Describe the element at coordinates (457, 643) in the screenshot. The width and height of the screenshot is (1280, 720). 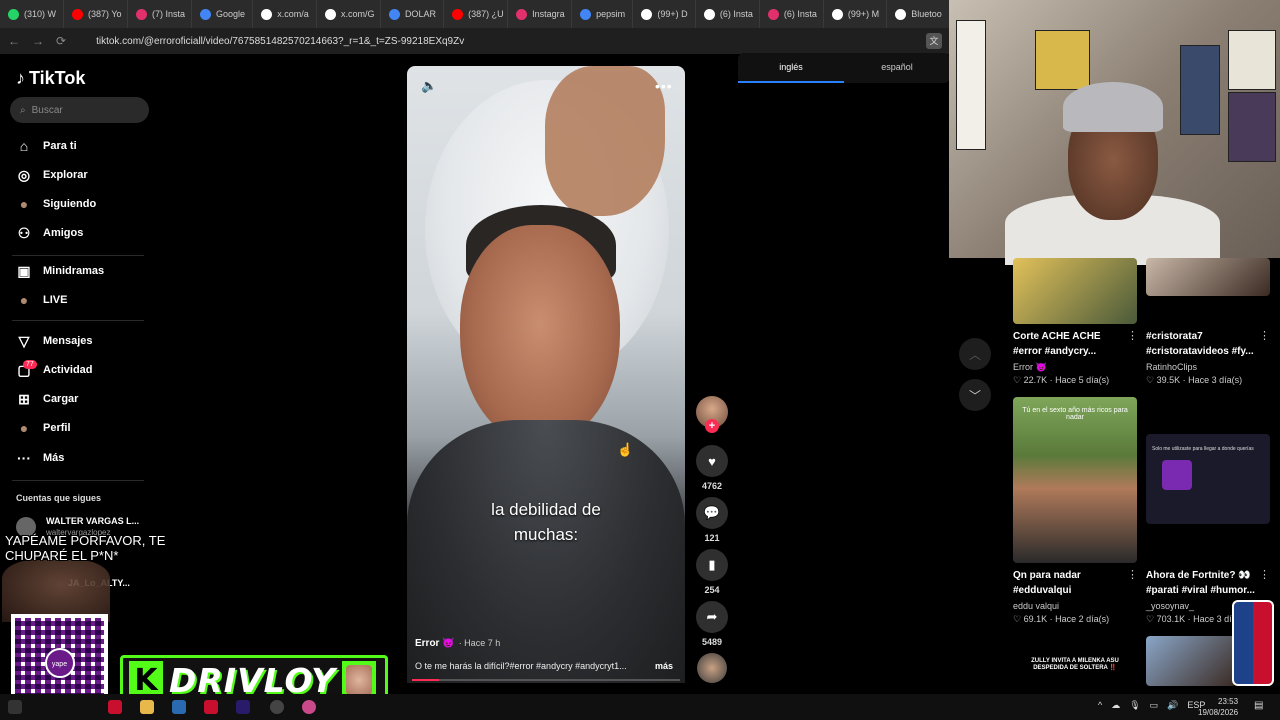
I see `video-author: Error 😈 · Hace 7 h` at that location.